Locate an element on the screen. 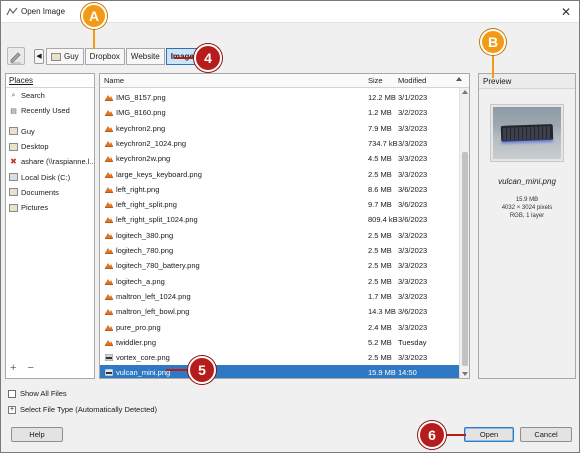  file-modified: Tuesday is located at coordinates (412, 342).